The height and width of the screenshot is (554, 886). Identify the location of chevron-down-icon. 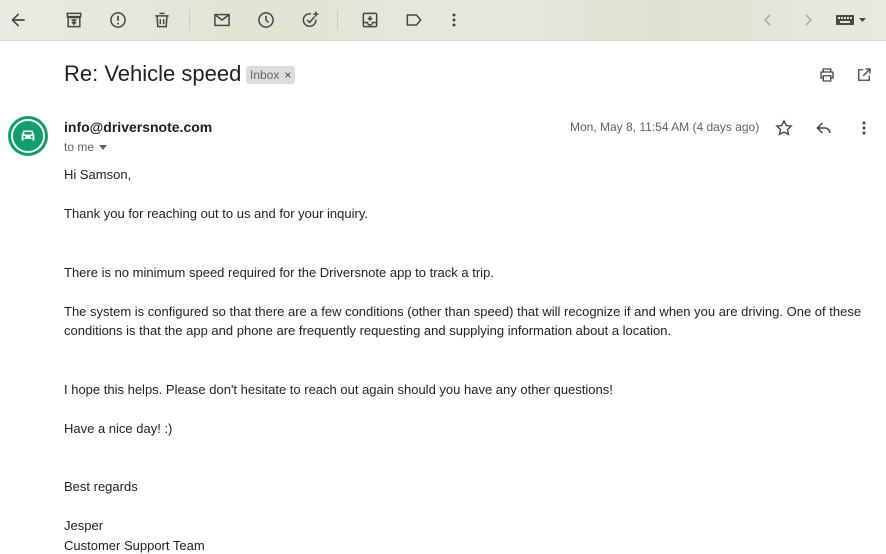
(103, 147).